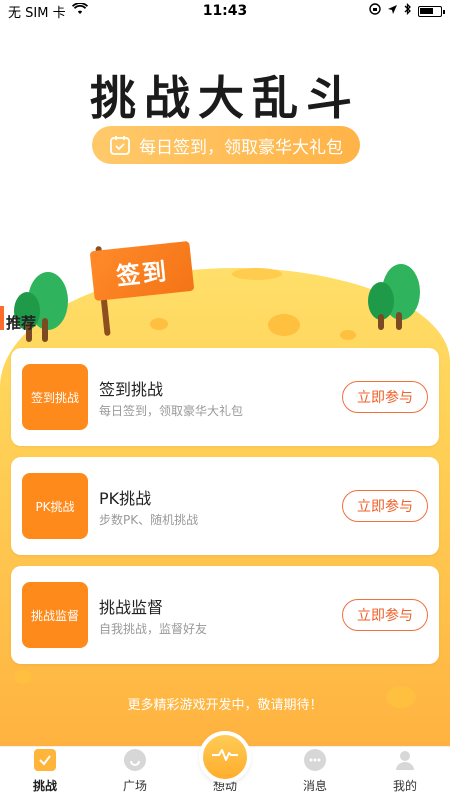  Describe the element at coordinates (225, 397) in the screenshot. I see `challenge-card: 签到挑战 签到挑战 每日签到，领取豪华大礼包 立即参与` at that location.